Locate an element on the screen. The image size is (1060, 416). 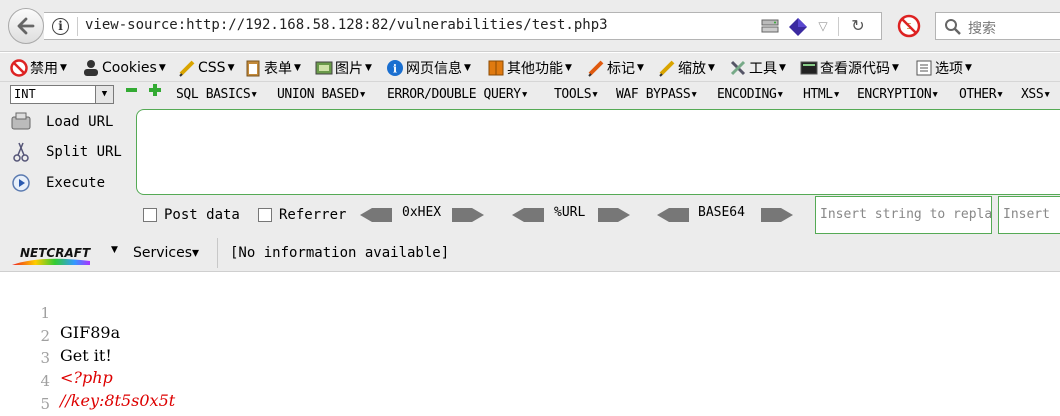
toolbar-item-css: CSS ▼ is located at coordinates (206, 68).